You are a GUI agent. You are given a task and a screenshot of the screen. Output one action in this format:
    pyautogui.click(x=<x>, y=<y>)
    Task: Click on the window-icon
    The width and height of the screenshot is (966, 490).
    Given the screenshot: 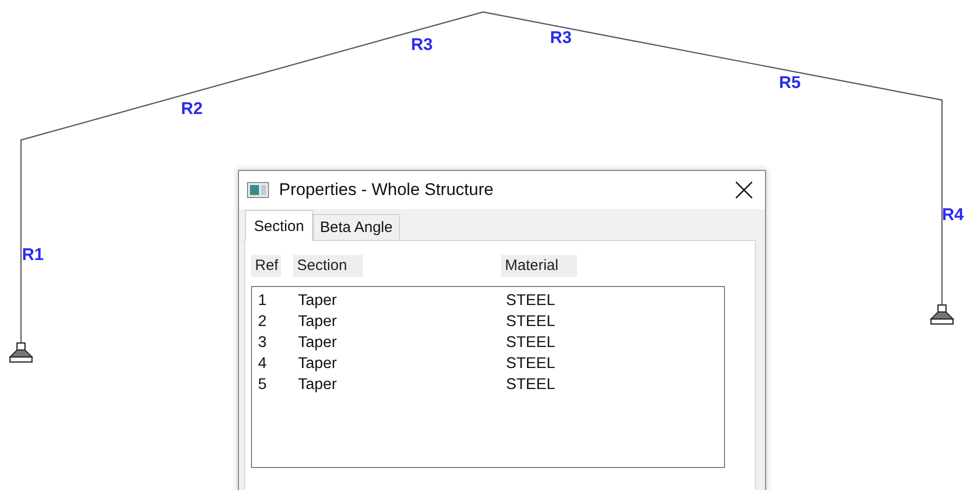 What is the action you would take?
    pyautogui.click(x=258, y=190)
    